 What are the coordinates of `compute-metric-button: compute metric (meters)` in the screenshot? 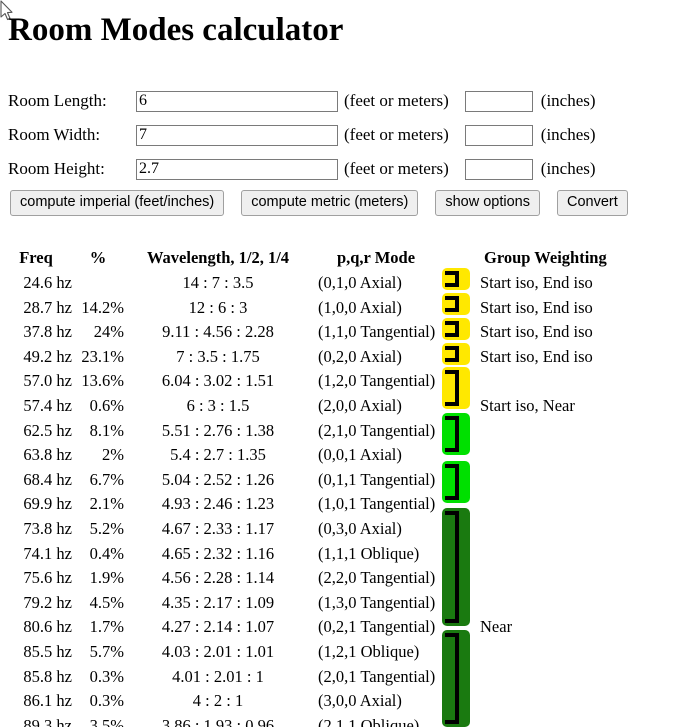 It's located at (330, 203).